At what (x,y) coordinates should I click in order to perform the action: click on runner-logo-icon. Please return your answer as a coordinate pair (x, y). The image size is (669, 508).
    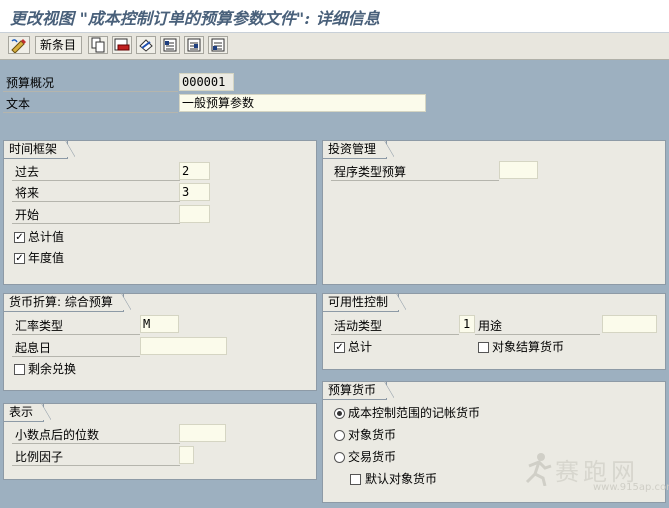
    Looking at the image, I should click on (538, 470).